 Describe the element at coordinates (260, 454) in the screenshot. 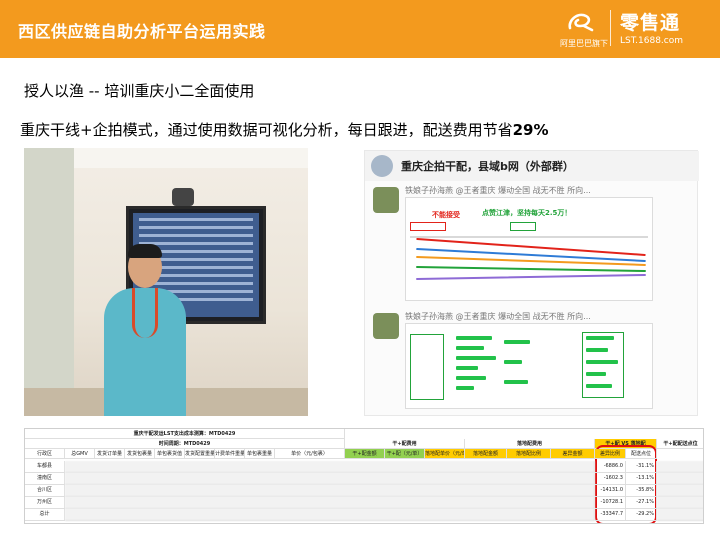

I see `column-header: 单包裹重量` at that location.